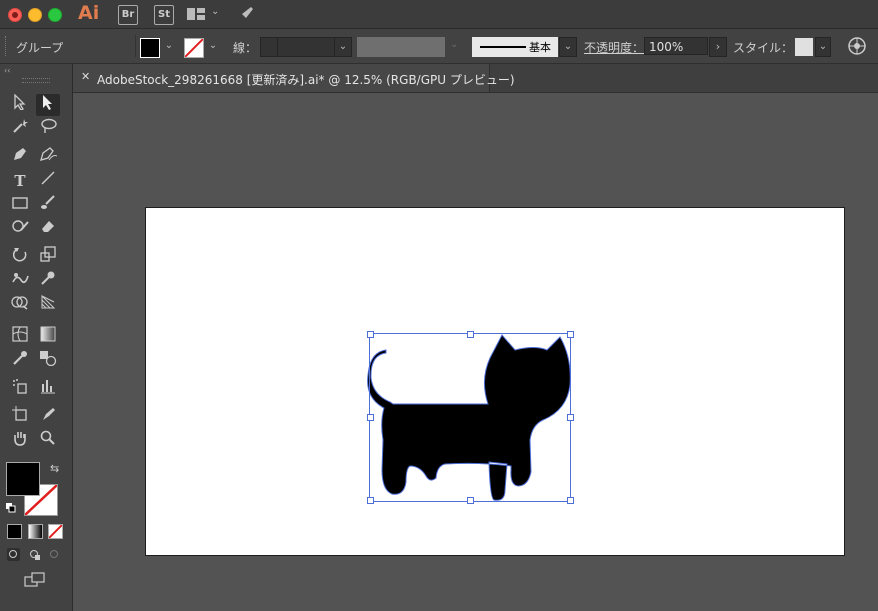 This screenshot has height=611, width=878. I want to click on handle-bottom-left, so click(370, 500).